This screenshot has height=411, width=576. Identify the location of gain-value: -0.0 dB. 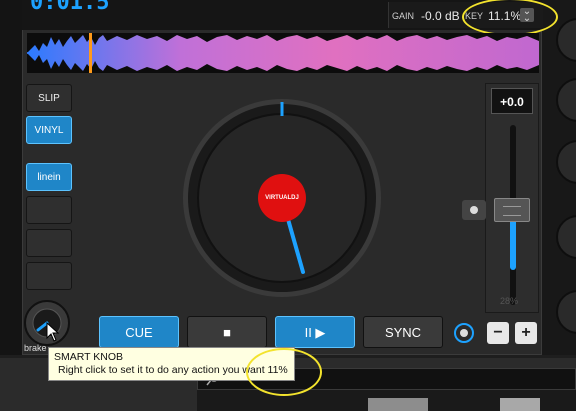
(440, 16).